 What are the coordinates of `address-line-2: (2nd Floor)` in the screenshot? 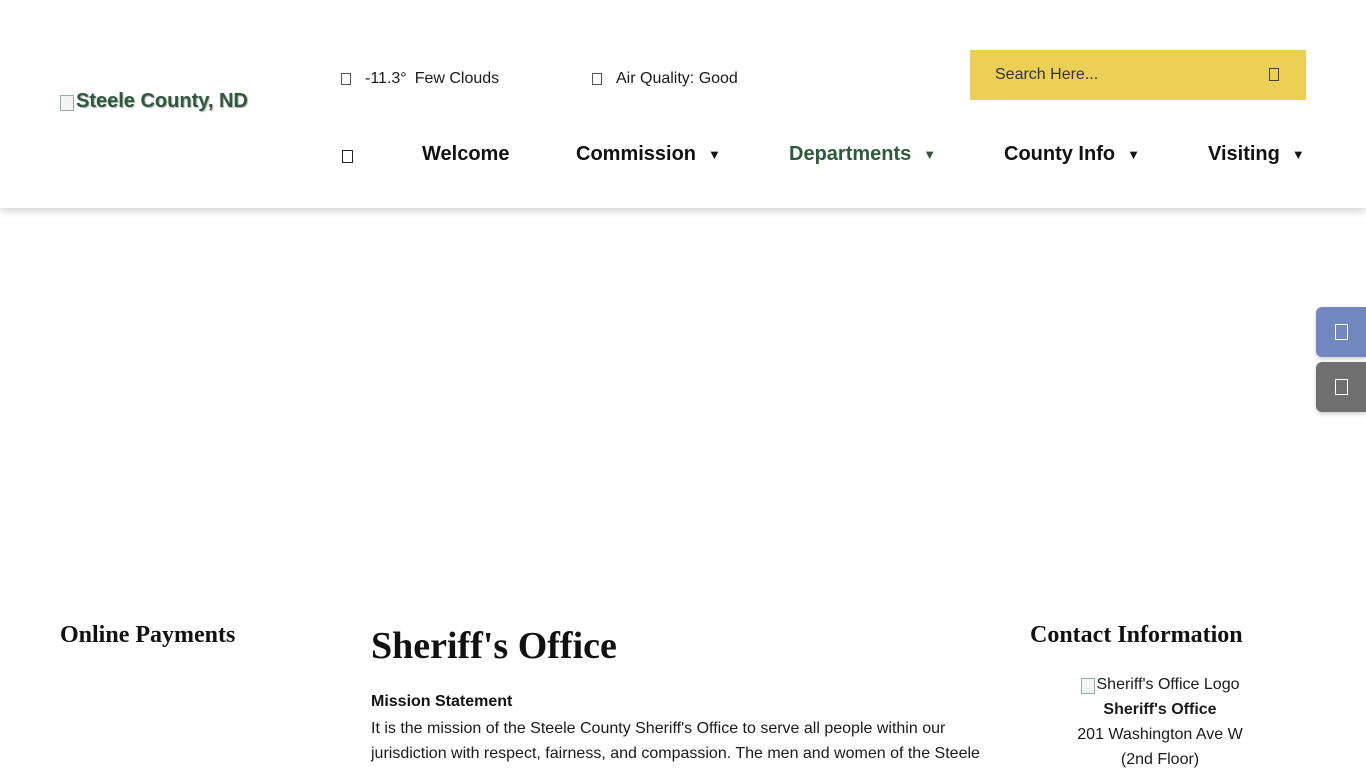 It's located at (1160, 759).